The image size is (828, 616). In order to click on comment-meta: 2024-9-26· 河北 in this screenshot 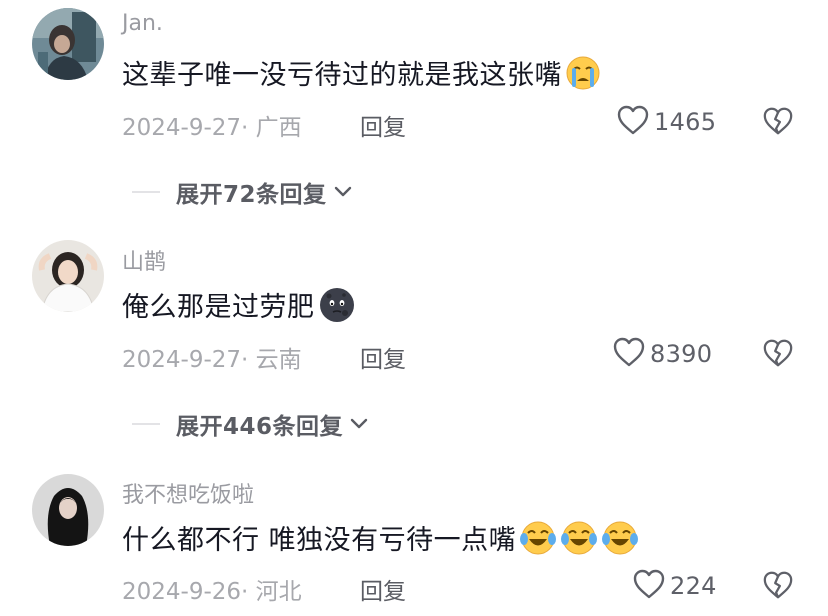, I will do `click(212, 589)`.